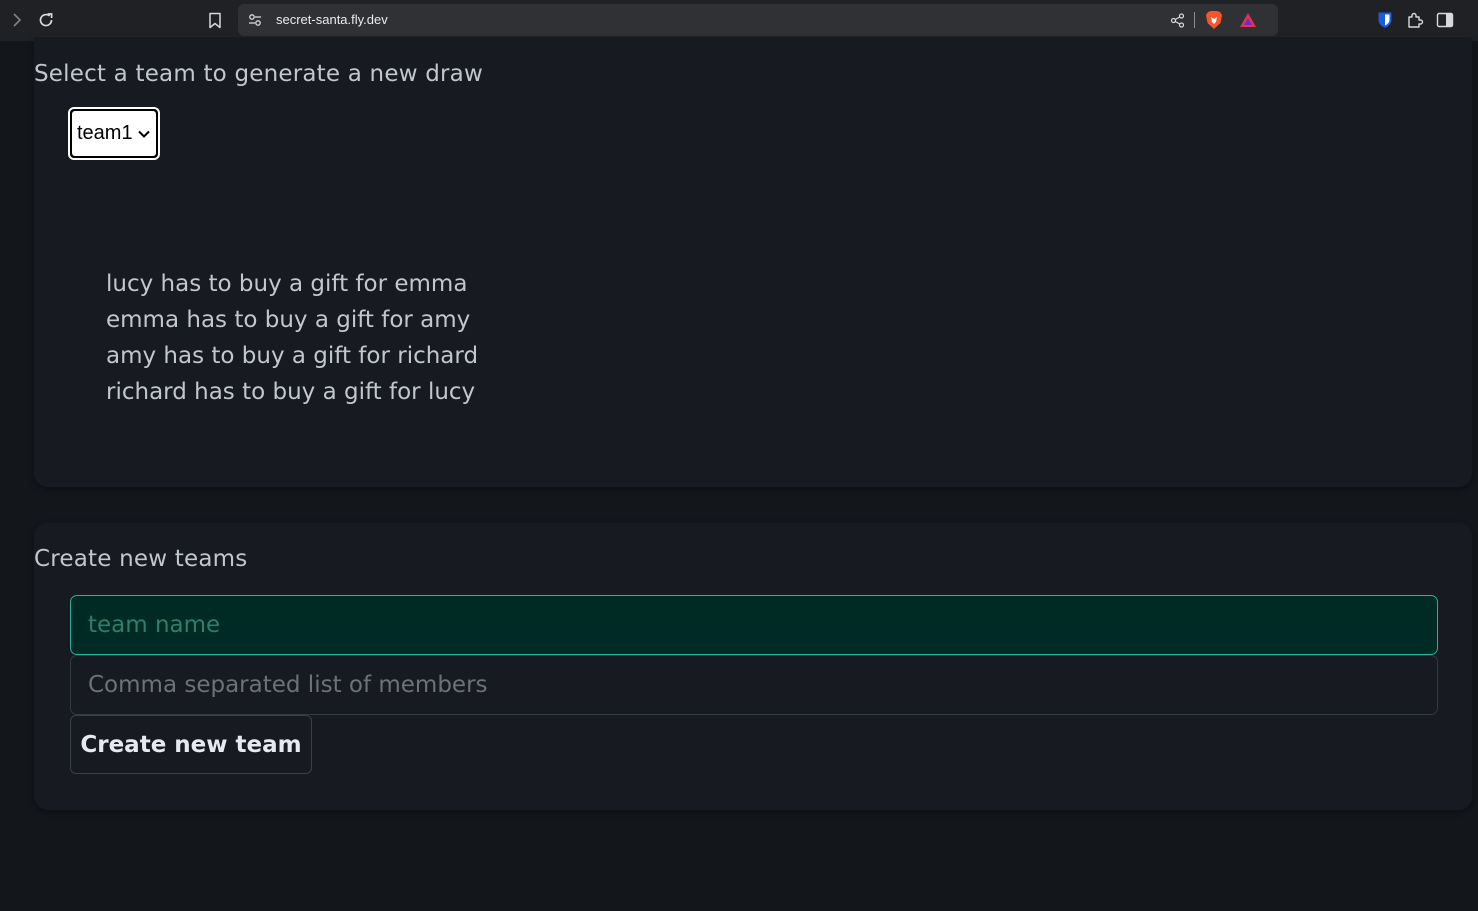 This screenshot has height=911, width=1478. Describe the element at coordinates (291, 392) in the screenshot. I see `draw-result-item: richard has to buy a gift for lucy` at that location.